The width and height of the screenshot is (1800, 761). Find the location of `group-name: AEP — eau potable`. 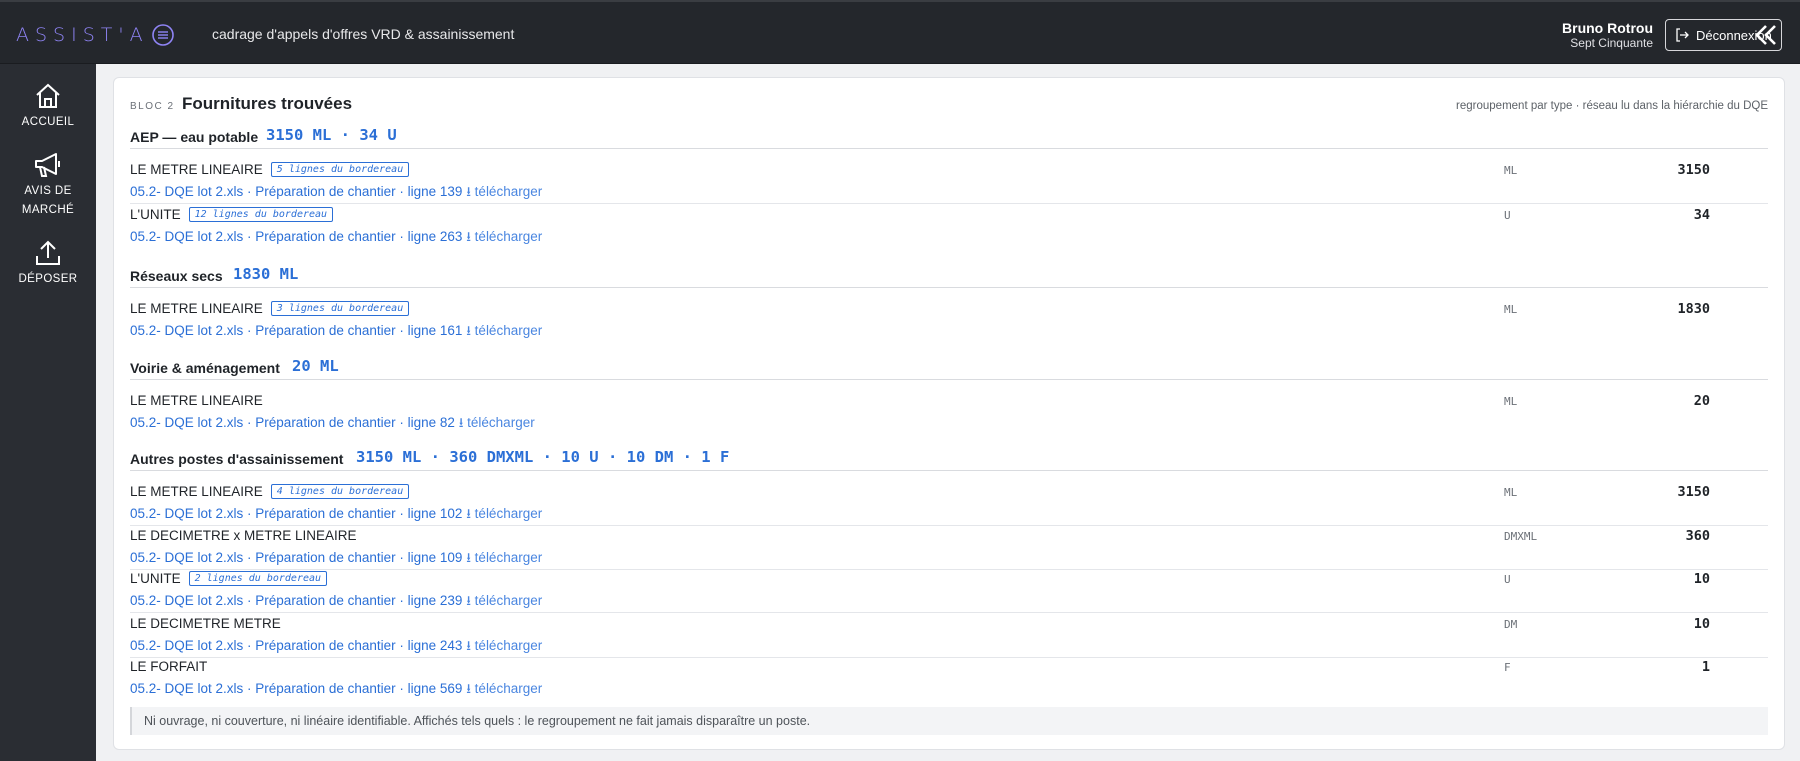

group-name: AEP — eau potable is located at coordinates (194, 137).